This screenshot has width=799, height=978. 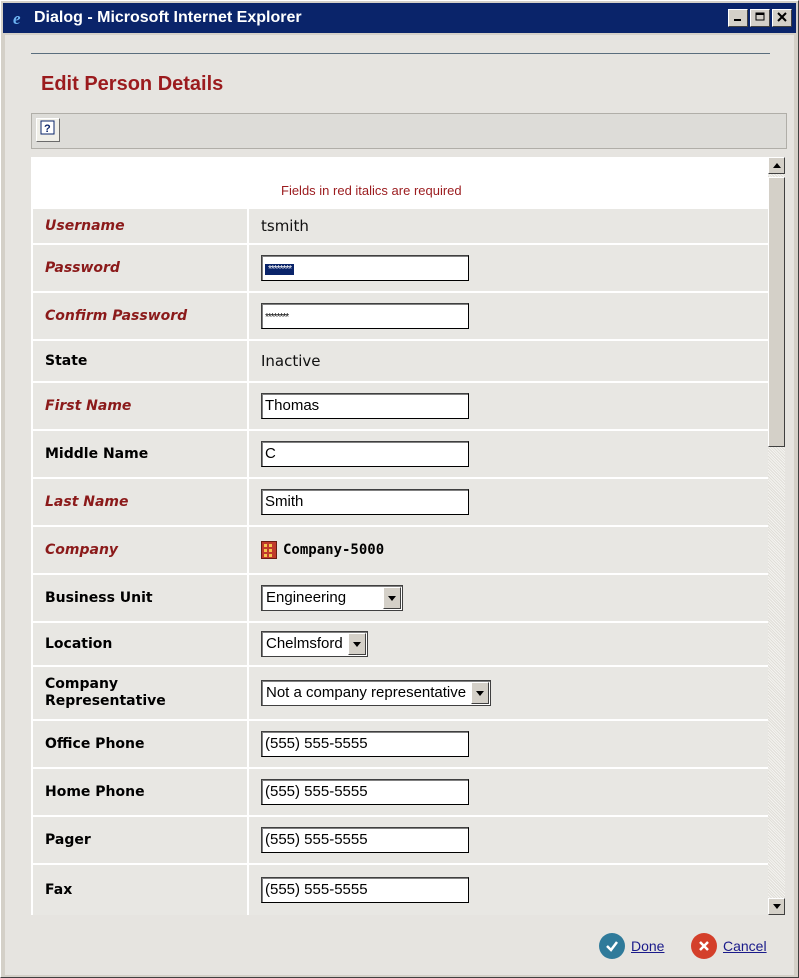 What do you see at coordinates (140, 890) in the screenshot?
I see `fax-label: Fax` at bounding box center [140, 890].